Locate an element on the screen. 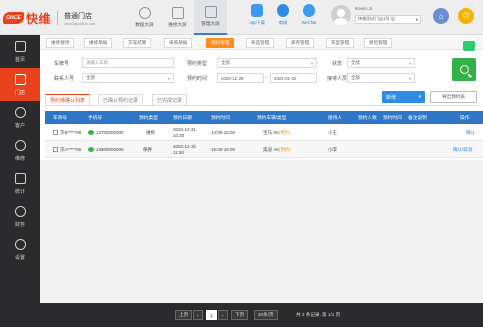 This screenshot has height=327, width=483. chevron-right-icon: › is located at coordinates (223, 315).